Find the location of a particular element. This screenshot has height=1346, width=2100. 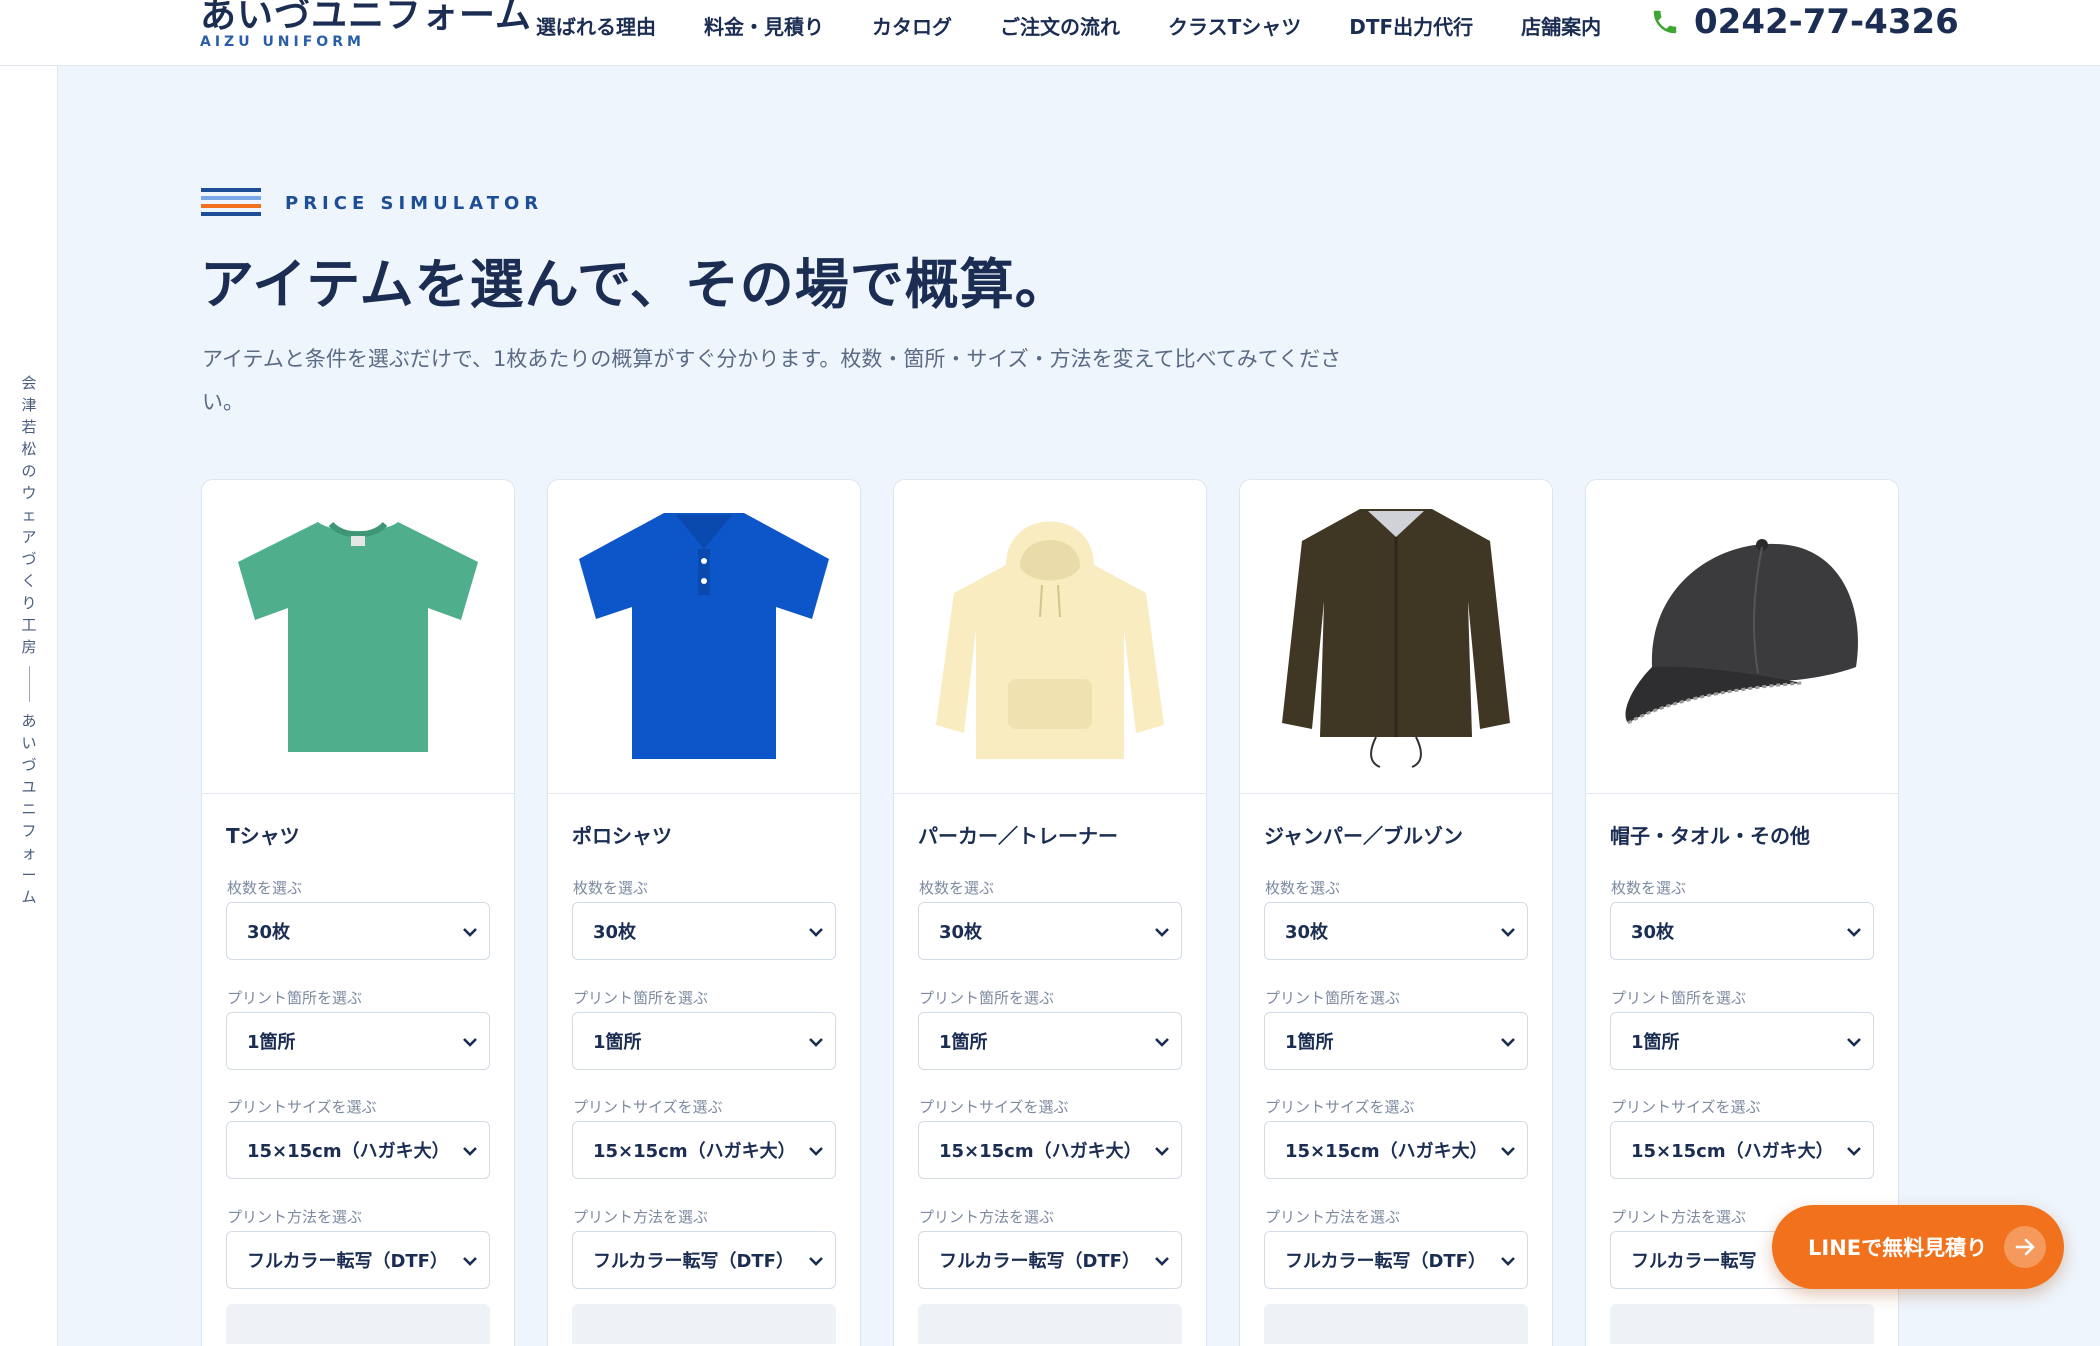

cap-image is located at coordinates (1741, 631).